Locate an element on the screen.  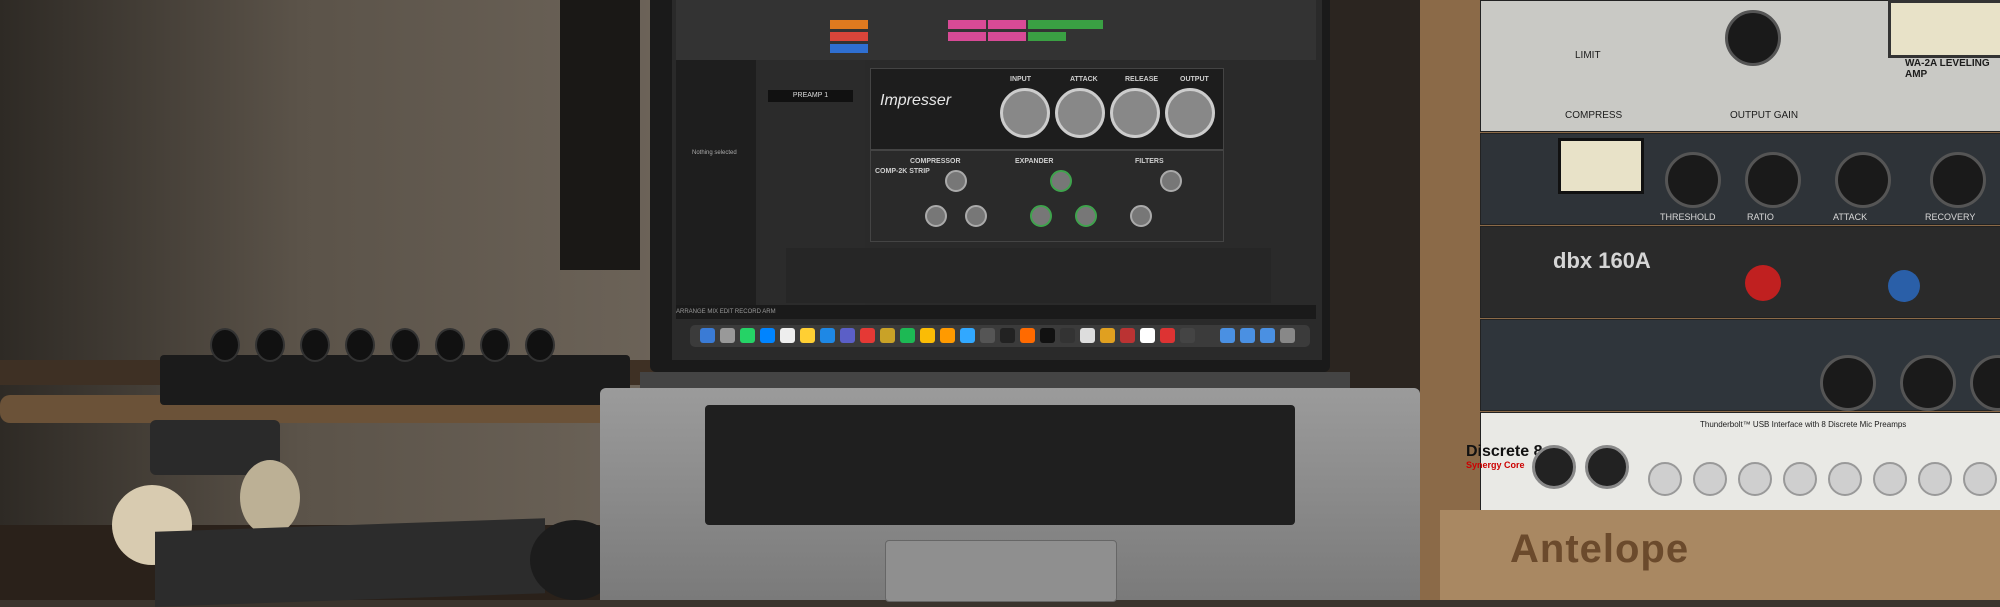
input-label: INPUT is located at coordinates (1020, 79).